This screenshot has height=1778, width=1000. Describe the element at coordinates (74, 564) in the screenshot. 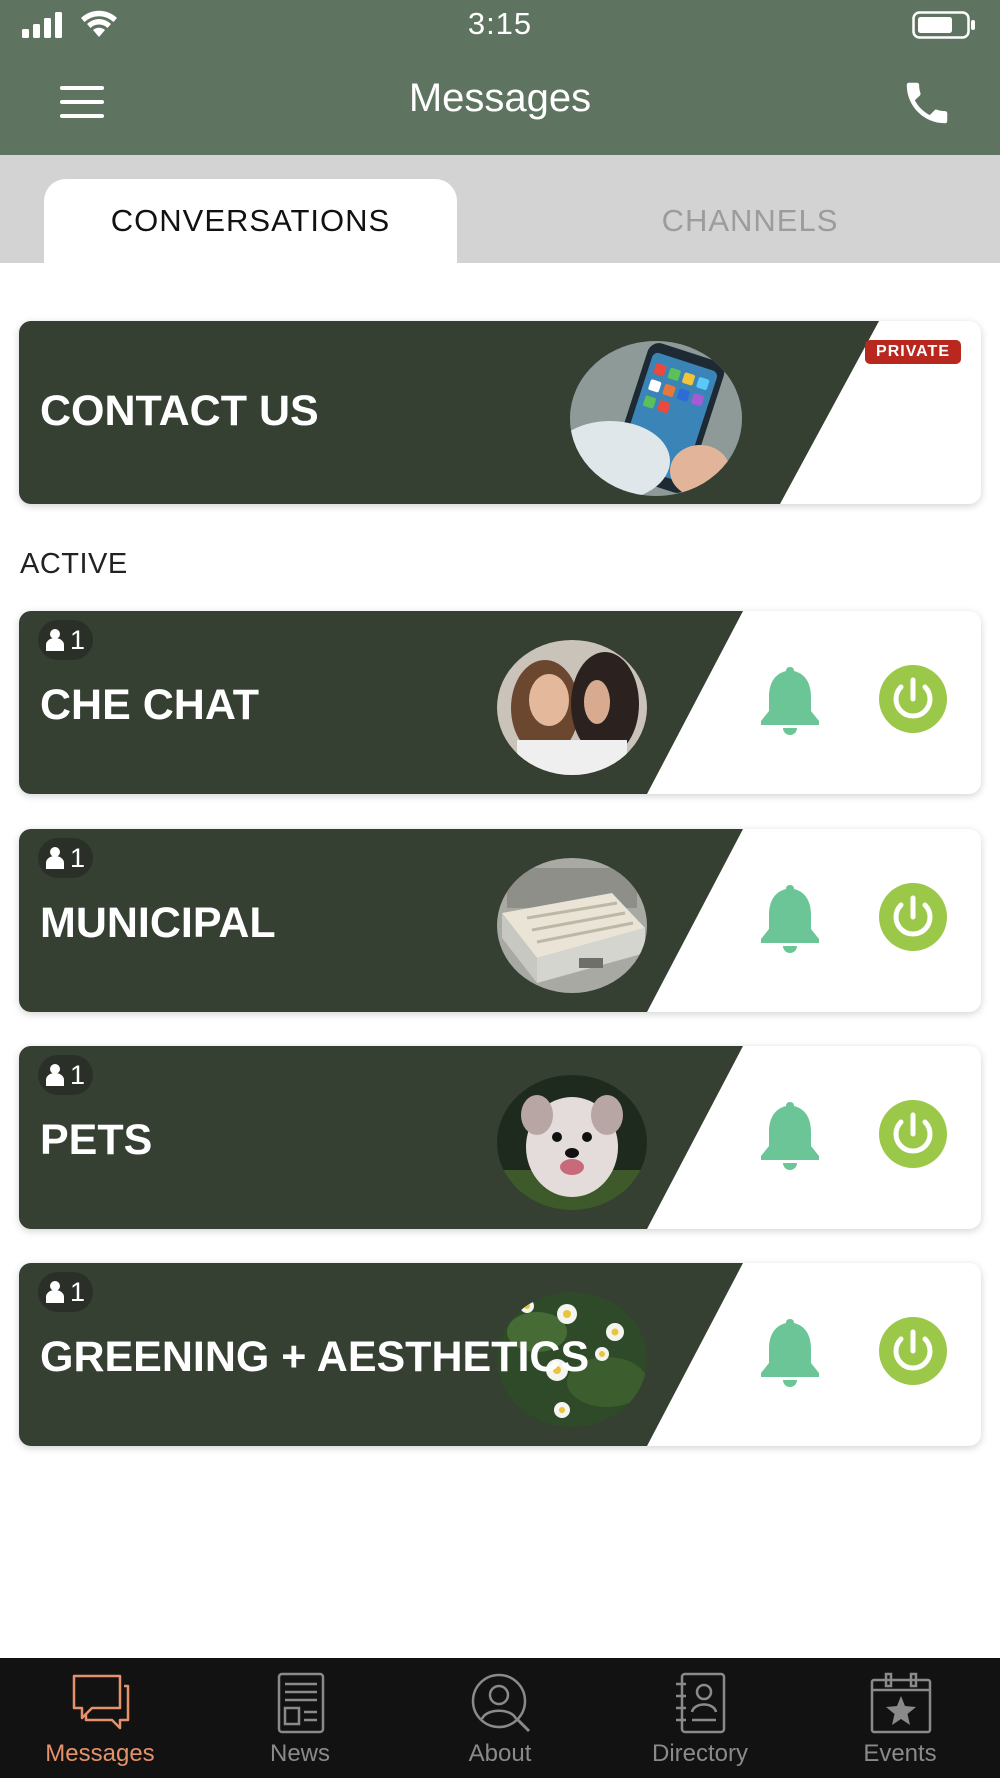

I see `section-label-active: ACTIVE` at that location.